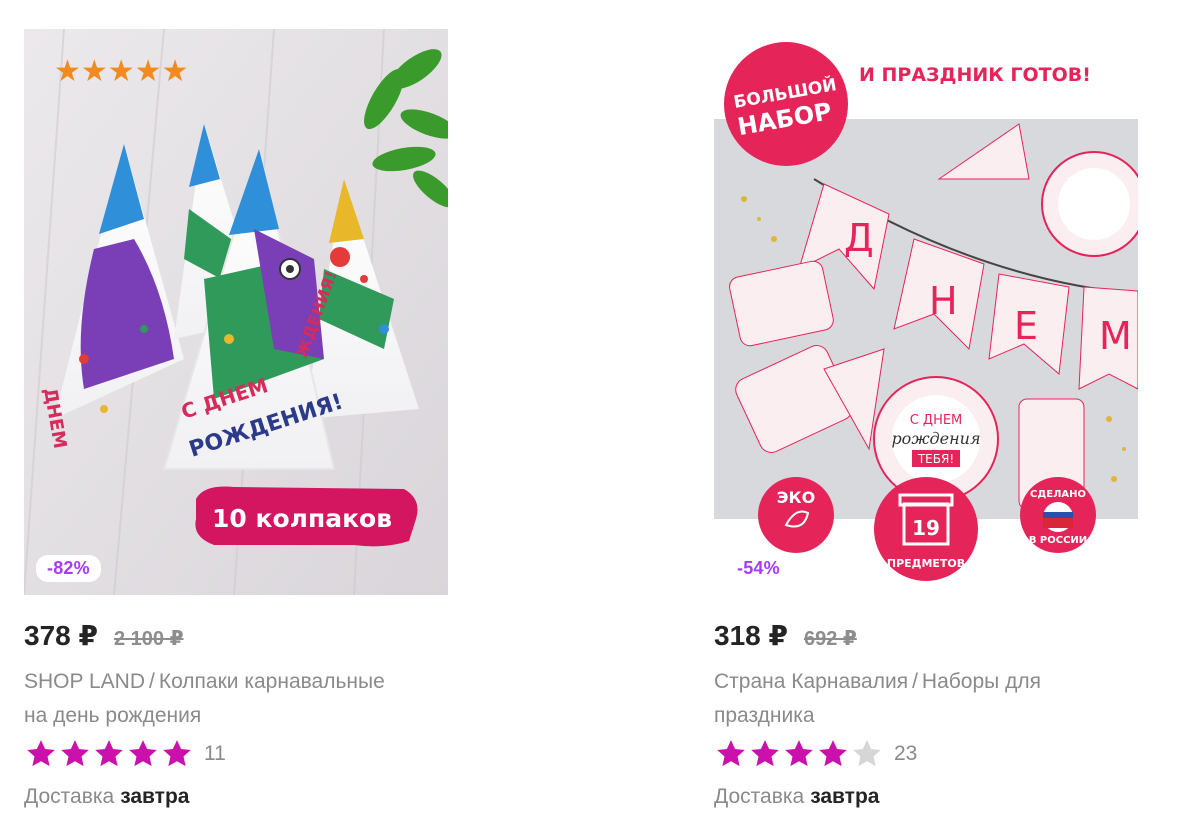 The height and width of the screenshot is (830, 1200). Describe the element at coordinates (926, 563) in the screenshot. I see `gift-label: ПРЕДМЕТОВ` at that location.